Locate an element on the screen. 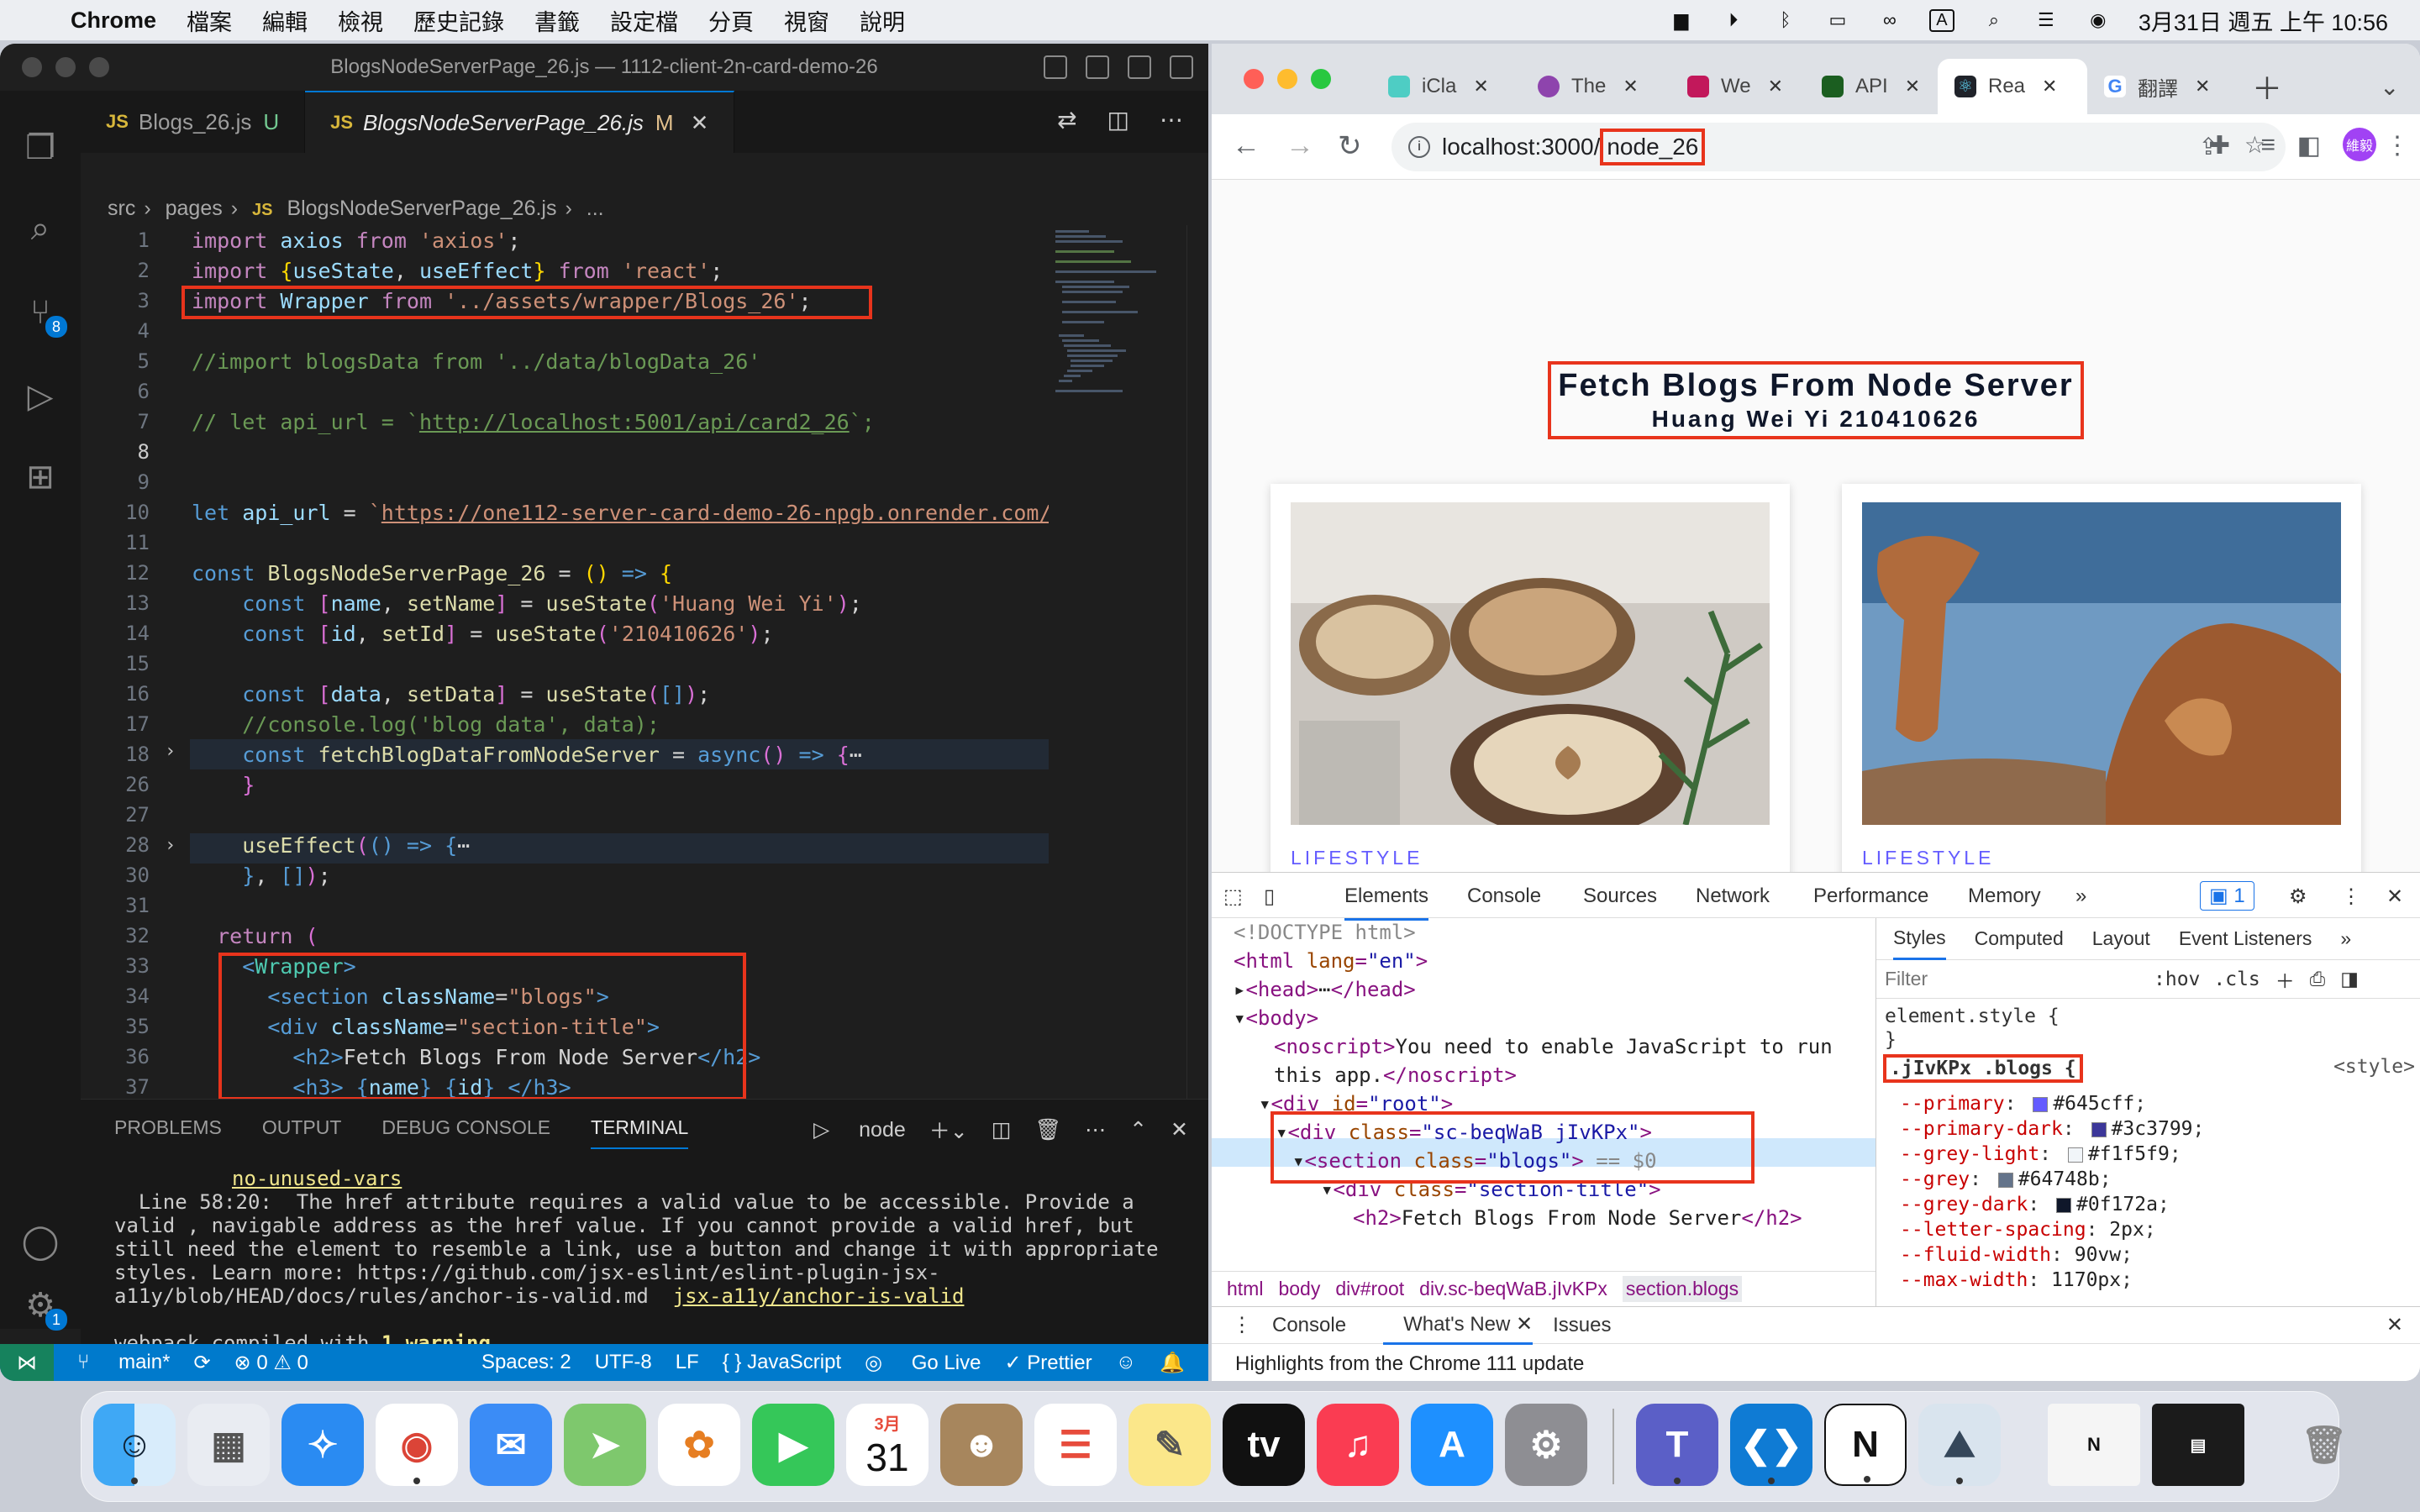  dom-node: <h2>Fetch Blogs From Node Server</h2> is located at coordinates (1577, 1218).